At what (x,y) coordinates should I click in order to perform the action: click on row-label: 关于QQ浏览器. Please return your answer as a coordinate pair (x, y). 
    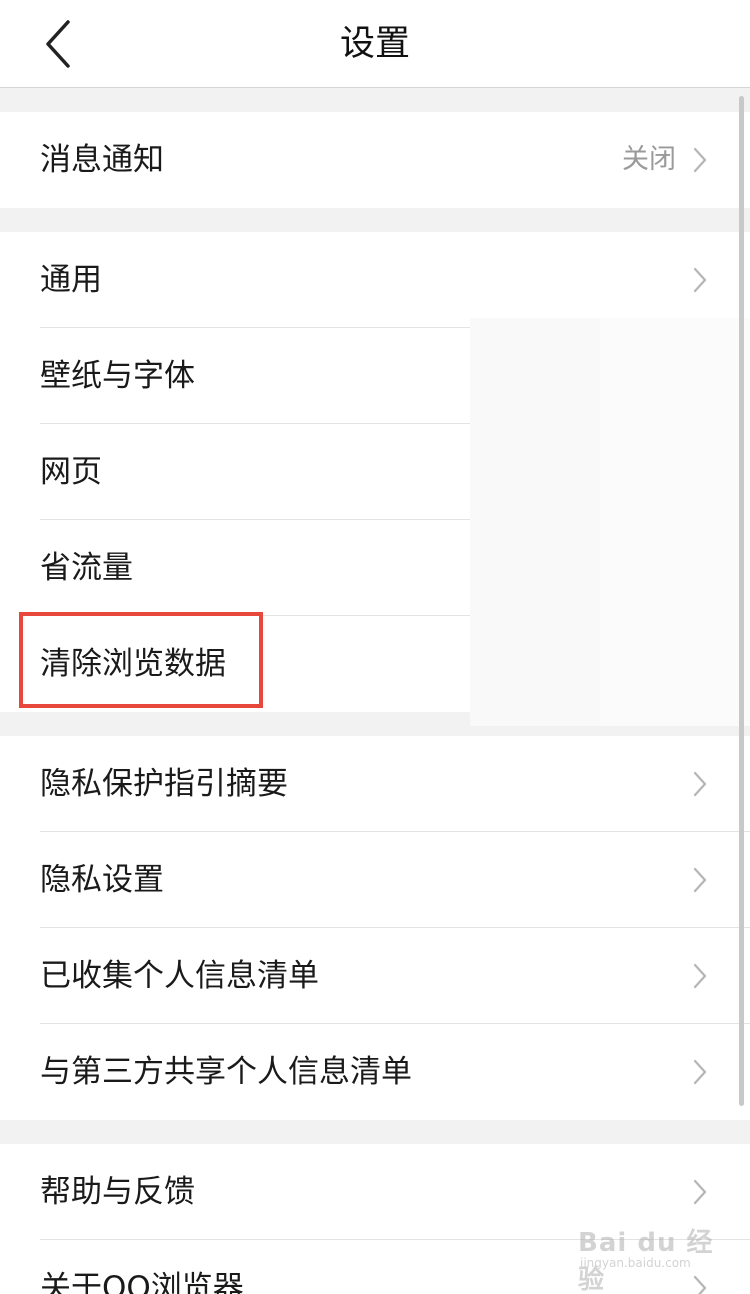
    Looking at the image, I should click on (142, 1282).